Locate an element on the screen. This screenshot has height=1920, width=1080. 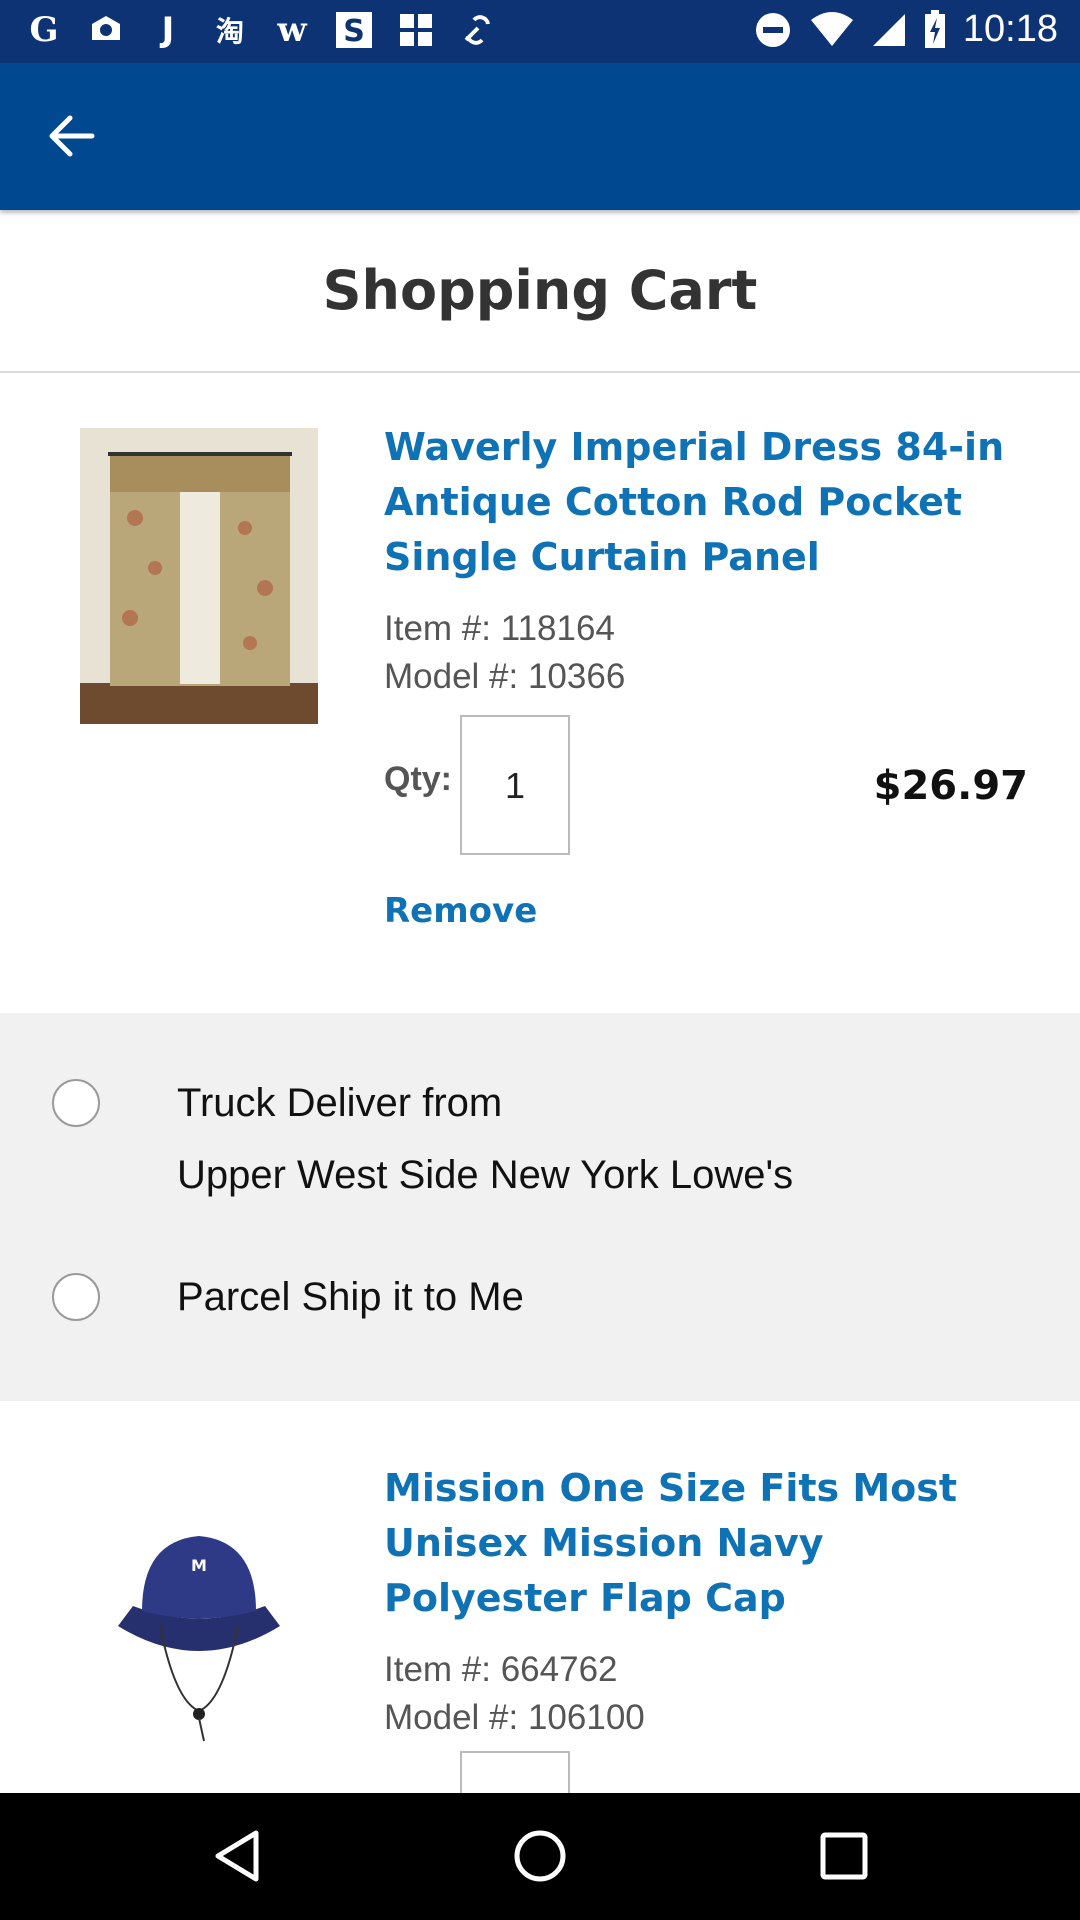
grid-icon is located at coordinates (416, 30).